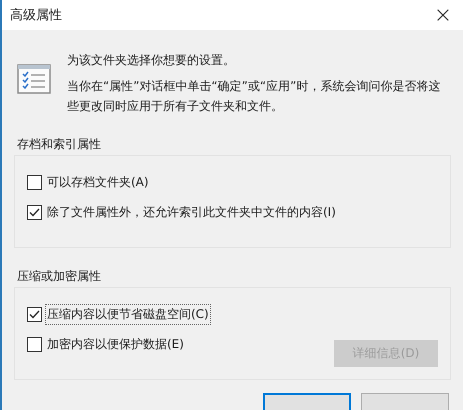  Describe the element at coordinates (443, 15) in the screenshot. I see `close-button: ×` at that location.